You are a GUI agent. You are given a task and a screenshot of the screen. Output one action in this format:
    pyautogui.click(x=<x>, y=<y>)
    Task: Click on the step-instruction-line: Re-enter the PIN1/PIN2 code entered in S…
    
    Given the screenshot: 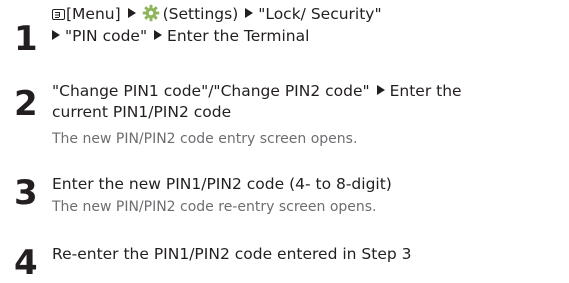 What is the action you would take?
    pyautogui.click(x=232, y=254)
    